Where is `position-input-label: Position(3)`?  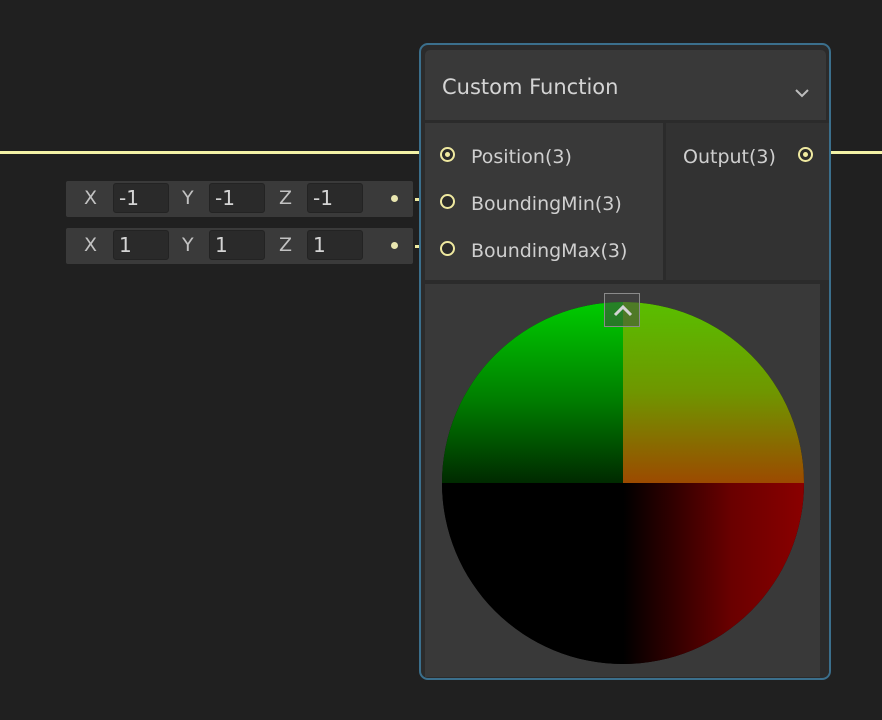 position-input-label: Position(3) is located at coordinates (521, 157).